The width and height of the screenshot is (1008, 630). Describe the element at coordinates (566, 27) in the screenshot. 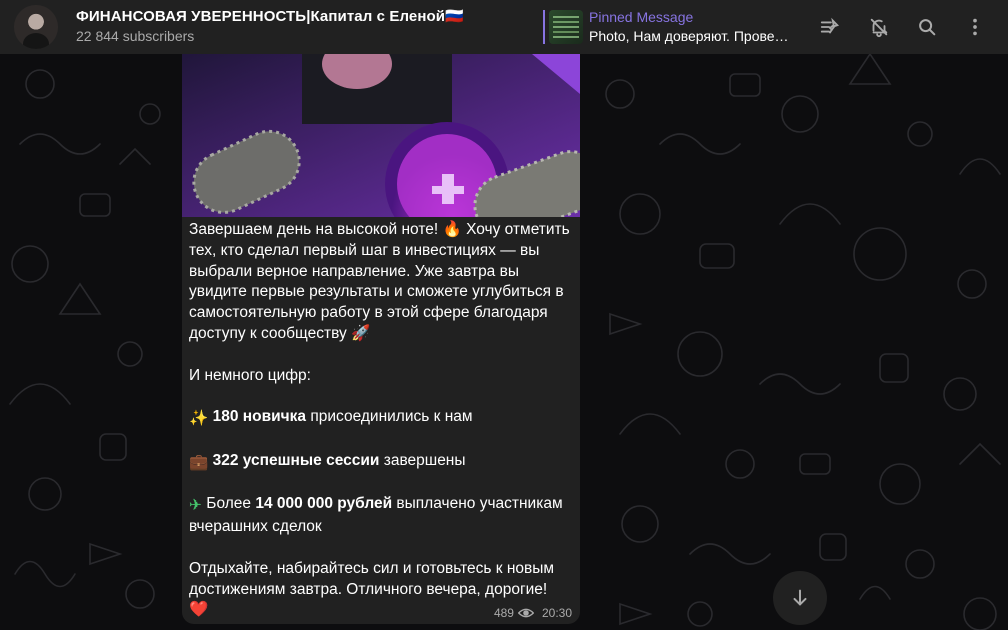

I see `pinned-thumbnail` at that location.